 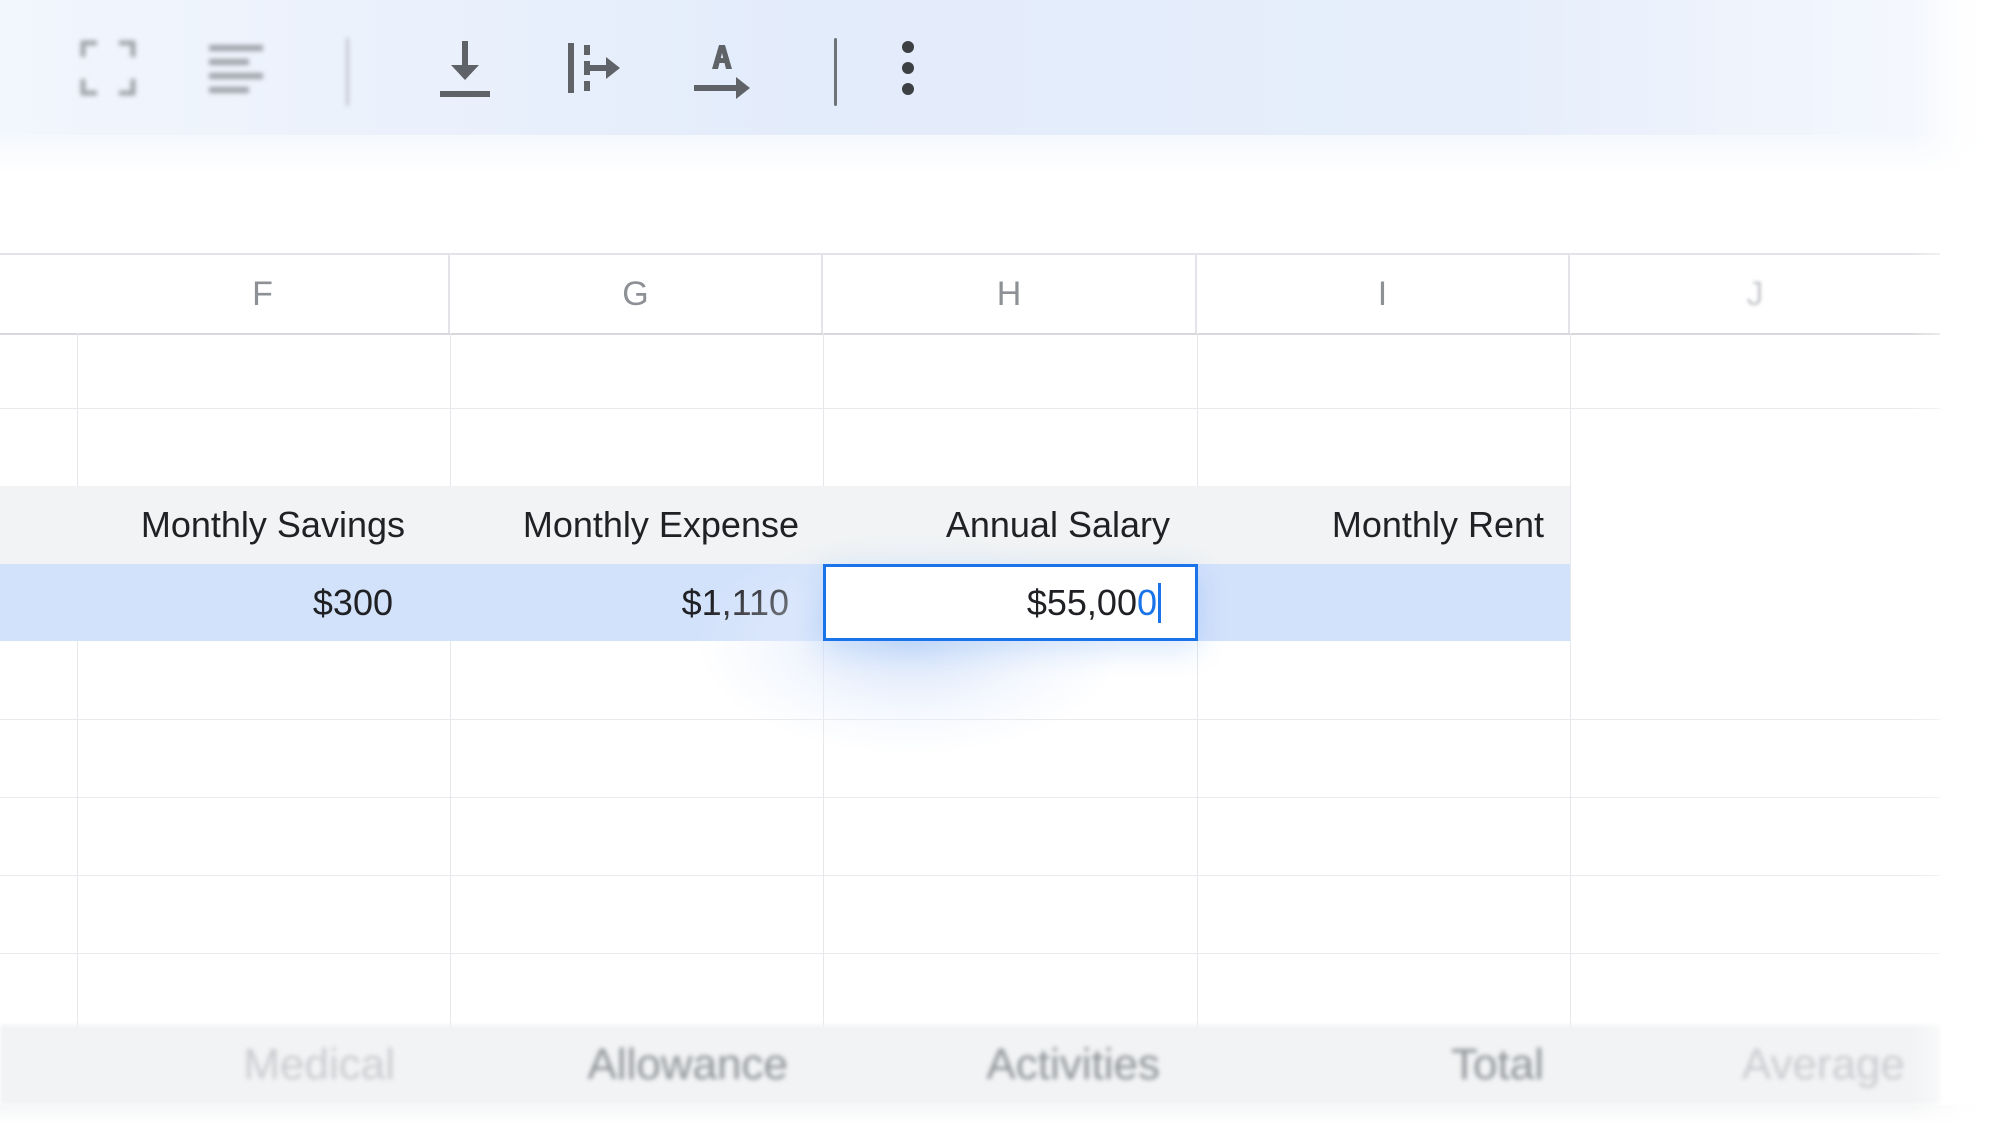 What do you see at coordinates (908, 68) in the screenshot?
I see `more-vert-icon` at bounding box center [908, 68].